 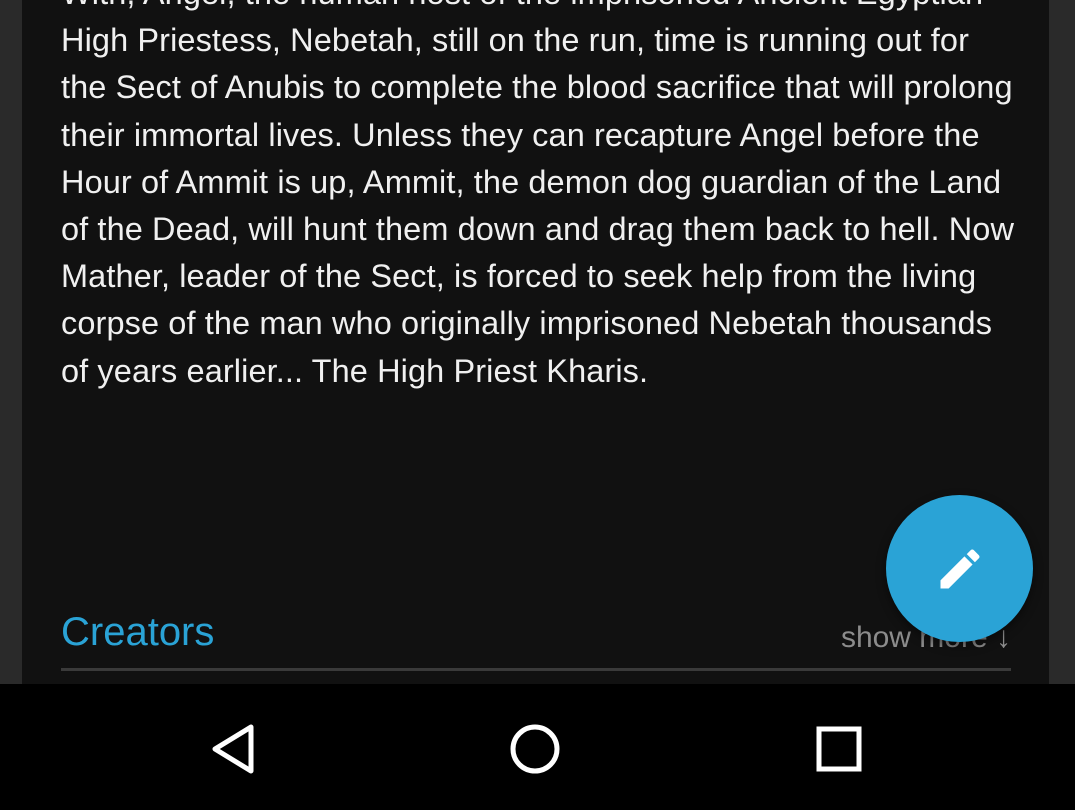 I want to click on creators-section-header: Creators show more ↓, so click(x=536, y=635).